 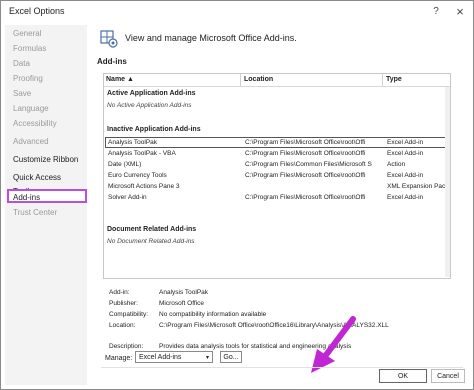 I want to click on column-header-type: Type, so click(x=393, y=80).